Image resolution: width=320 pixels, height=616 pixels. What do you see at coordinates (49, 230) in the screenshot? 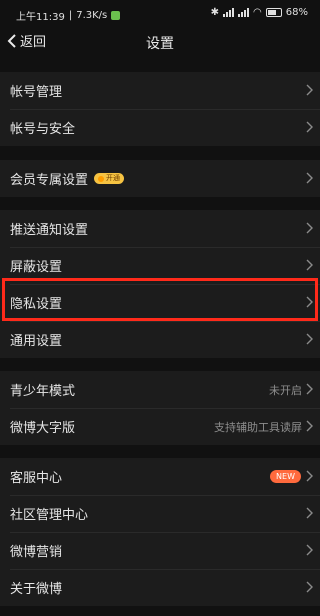
I see `row-label: 推送通知设置` at bounding box center [49, 230].